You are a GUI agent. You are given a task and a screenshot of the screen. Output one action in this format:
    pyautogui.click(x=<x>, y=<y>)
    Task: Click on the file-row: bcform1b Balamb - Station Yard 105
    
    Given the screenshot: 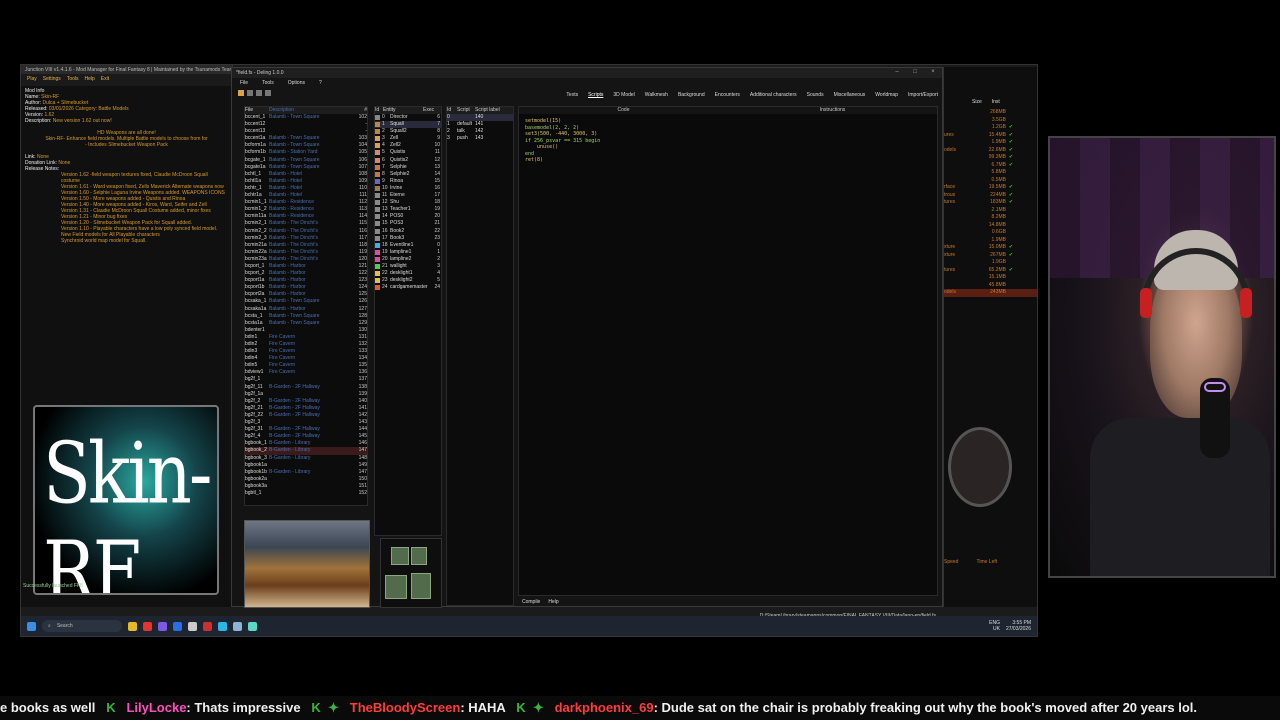 What is the action you would take?
    pyautogui.click(x=306, y=152)
    